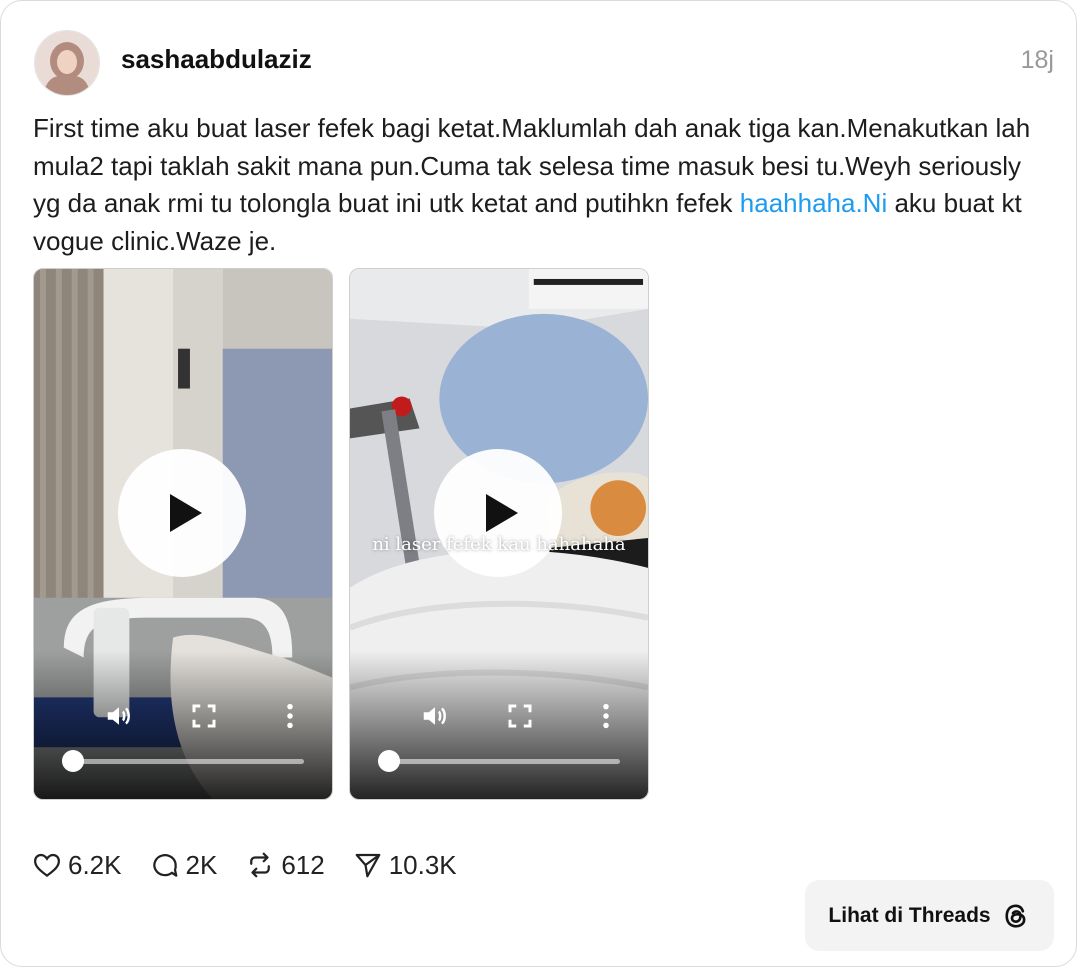 The height and width of the screenshot is (970, 1080). I want to click on repost-count: 612, so click(303, 864).